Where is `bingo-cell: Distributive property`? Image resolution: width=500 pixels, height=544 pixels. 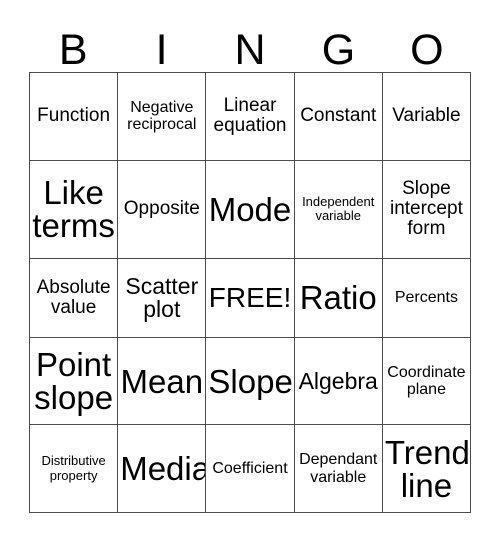
bingo-cell: Distributive property is located at coordinates (74, 469).